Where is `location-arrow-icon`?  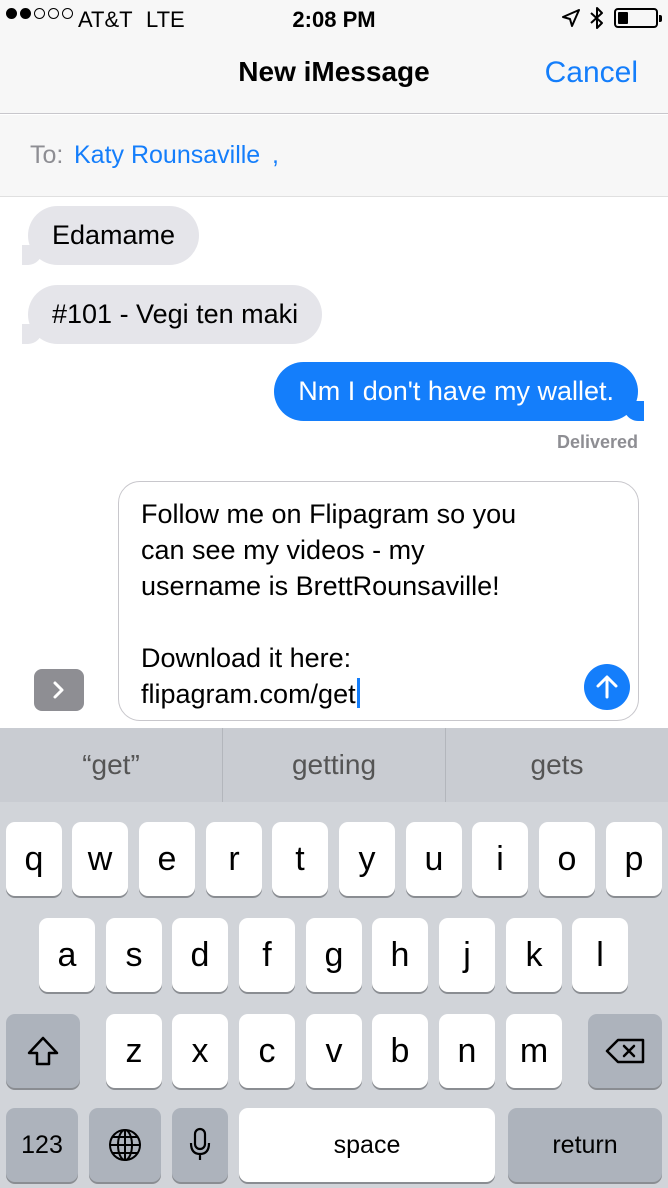 location-arrow-icon is located at coordinates (571, 18).